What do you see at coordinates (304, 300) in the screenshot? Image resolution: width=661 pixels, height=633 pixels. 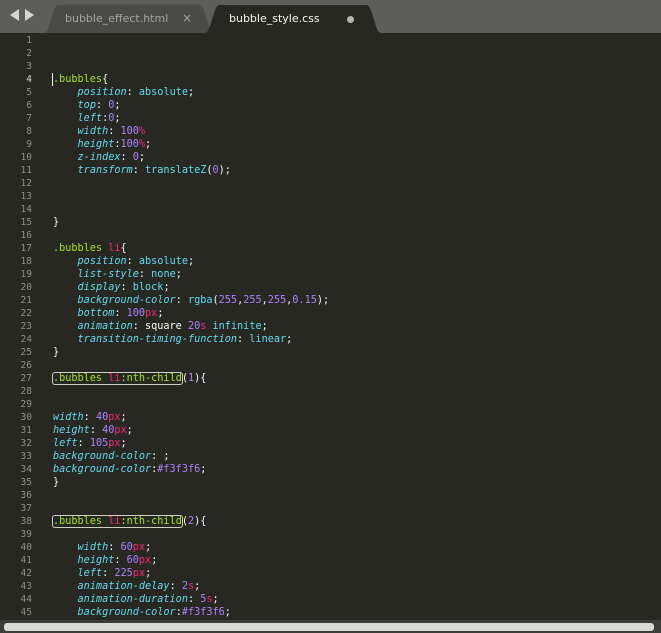 I see `code-token: 0.15` at bounding box center [304, 300].